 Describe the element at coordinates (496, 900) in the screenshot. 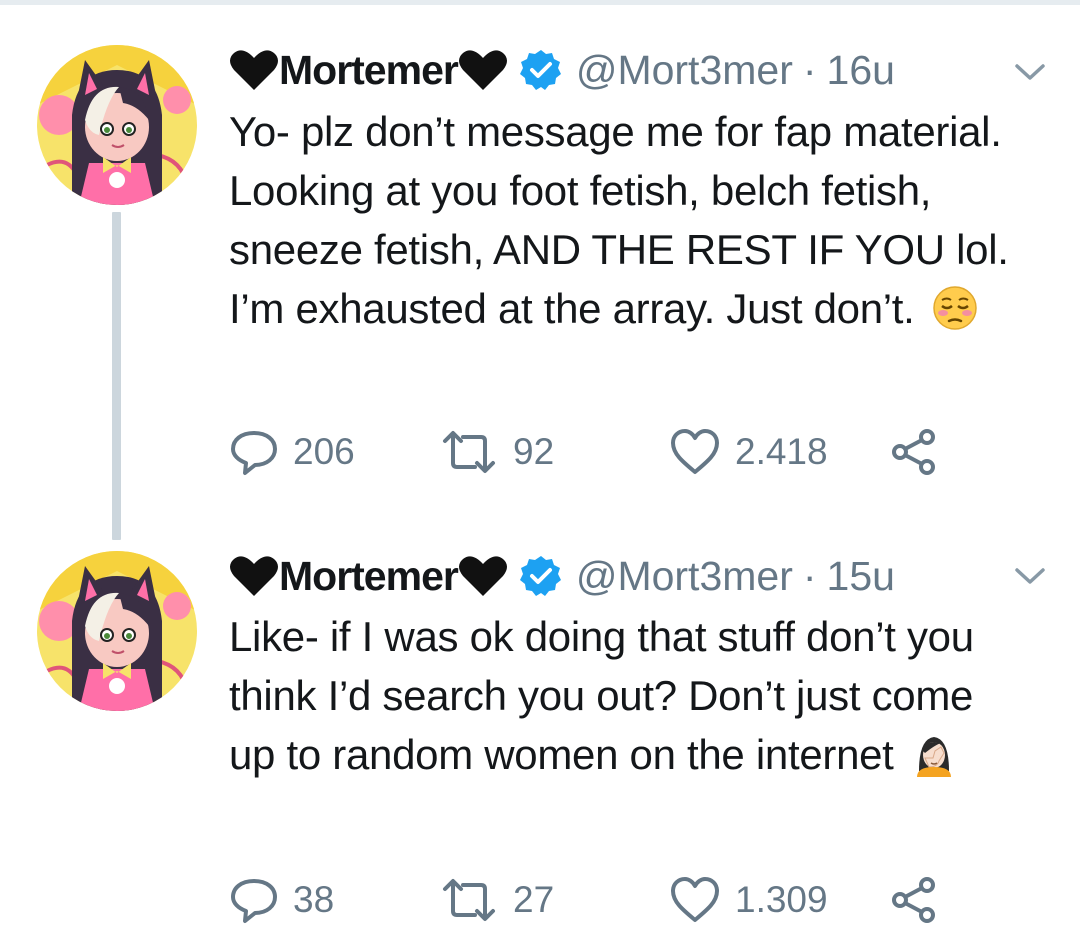

I see `retweet-action: 27` at that location.